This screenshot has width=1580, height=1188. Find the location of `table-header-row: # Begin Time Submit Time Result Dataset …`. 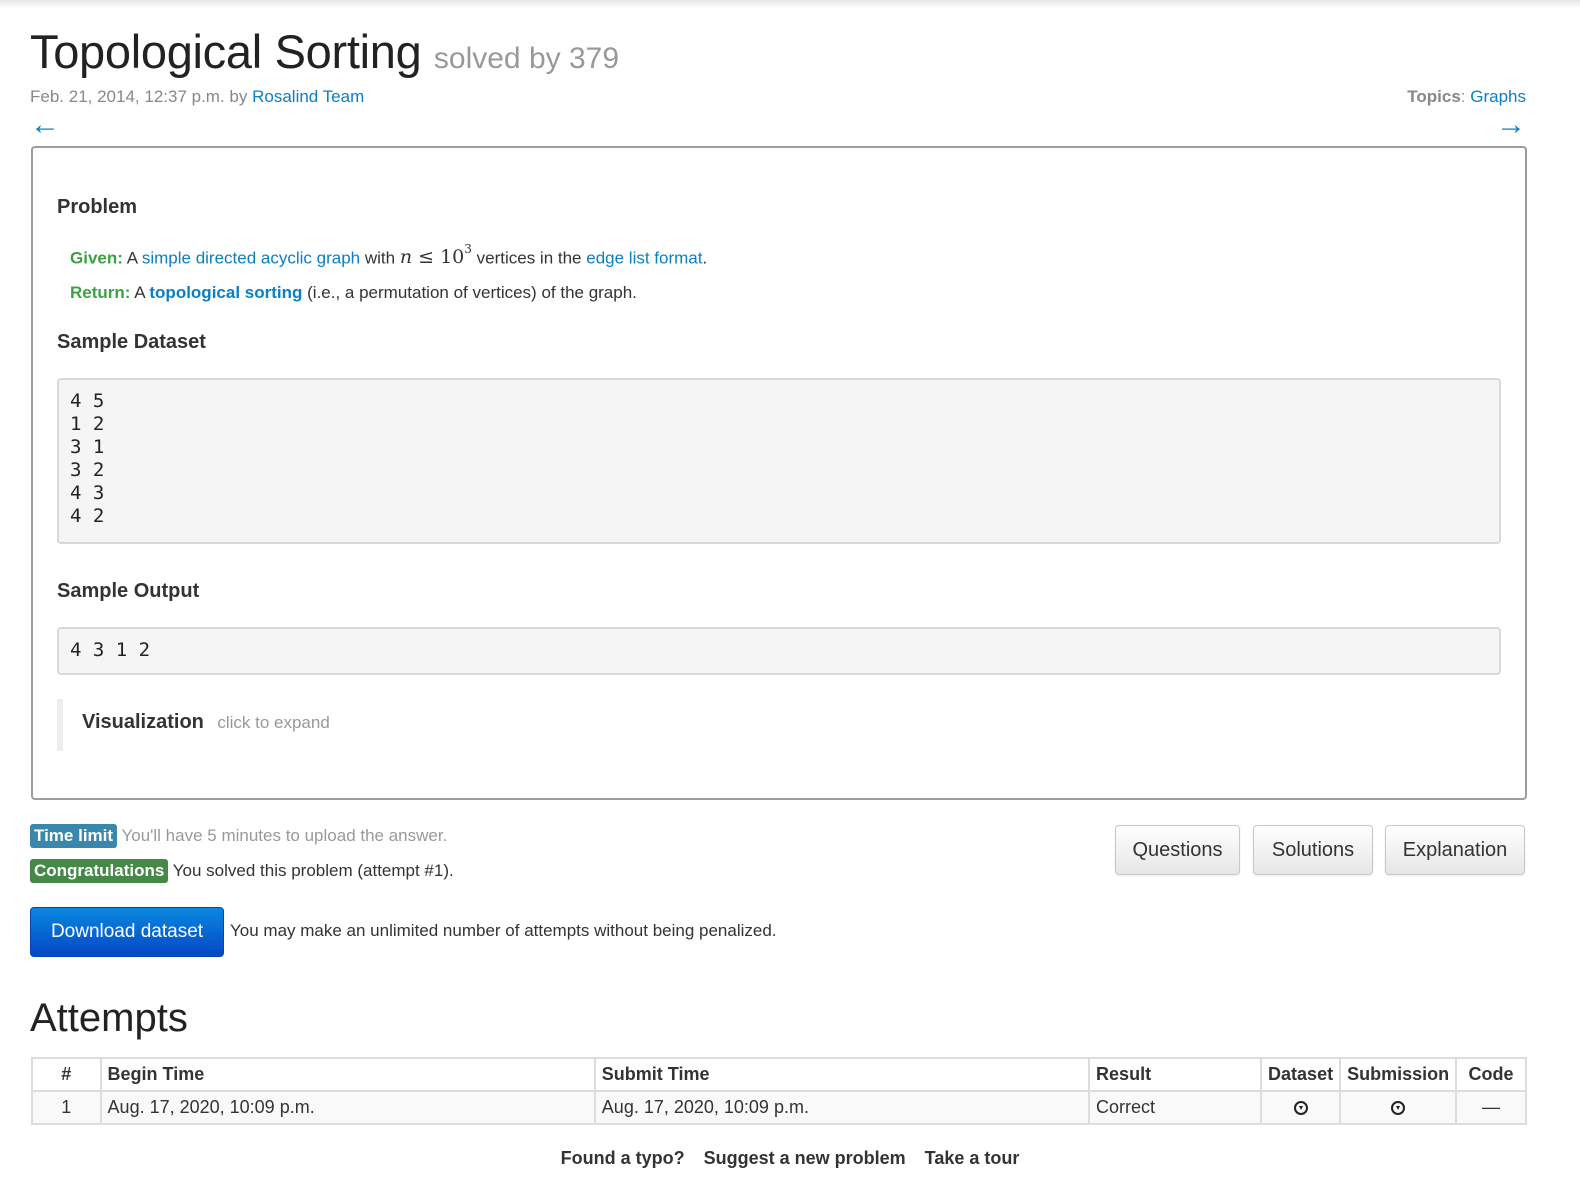

table-header-row: # Begin Time Submit Time Result Dataset … is located at coordinates (779, 1074).